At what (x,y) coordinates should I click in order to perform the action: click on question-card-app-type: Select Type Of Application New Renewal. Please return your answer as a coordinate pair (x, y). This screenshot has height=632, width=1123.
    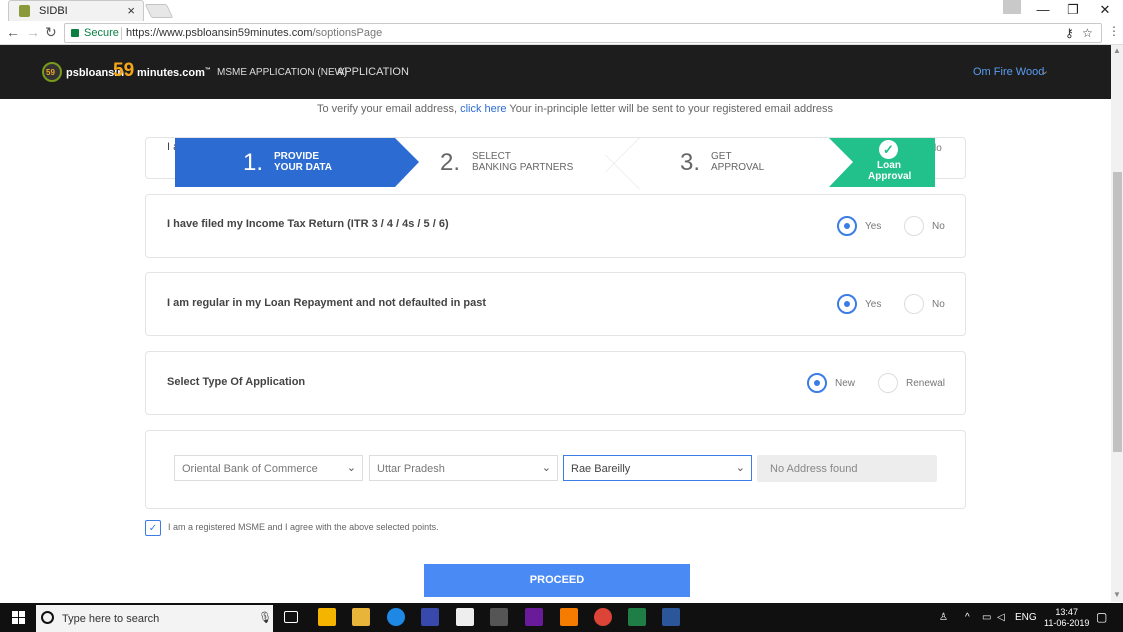
    Looking at the image, I should click on (555, 383).